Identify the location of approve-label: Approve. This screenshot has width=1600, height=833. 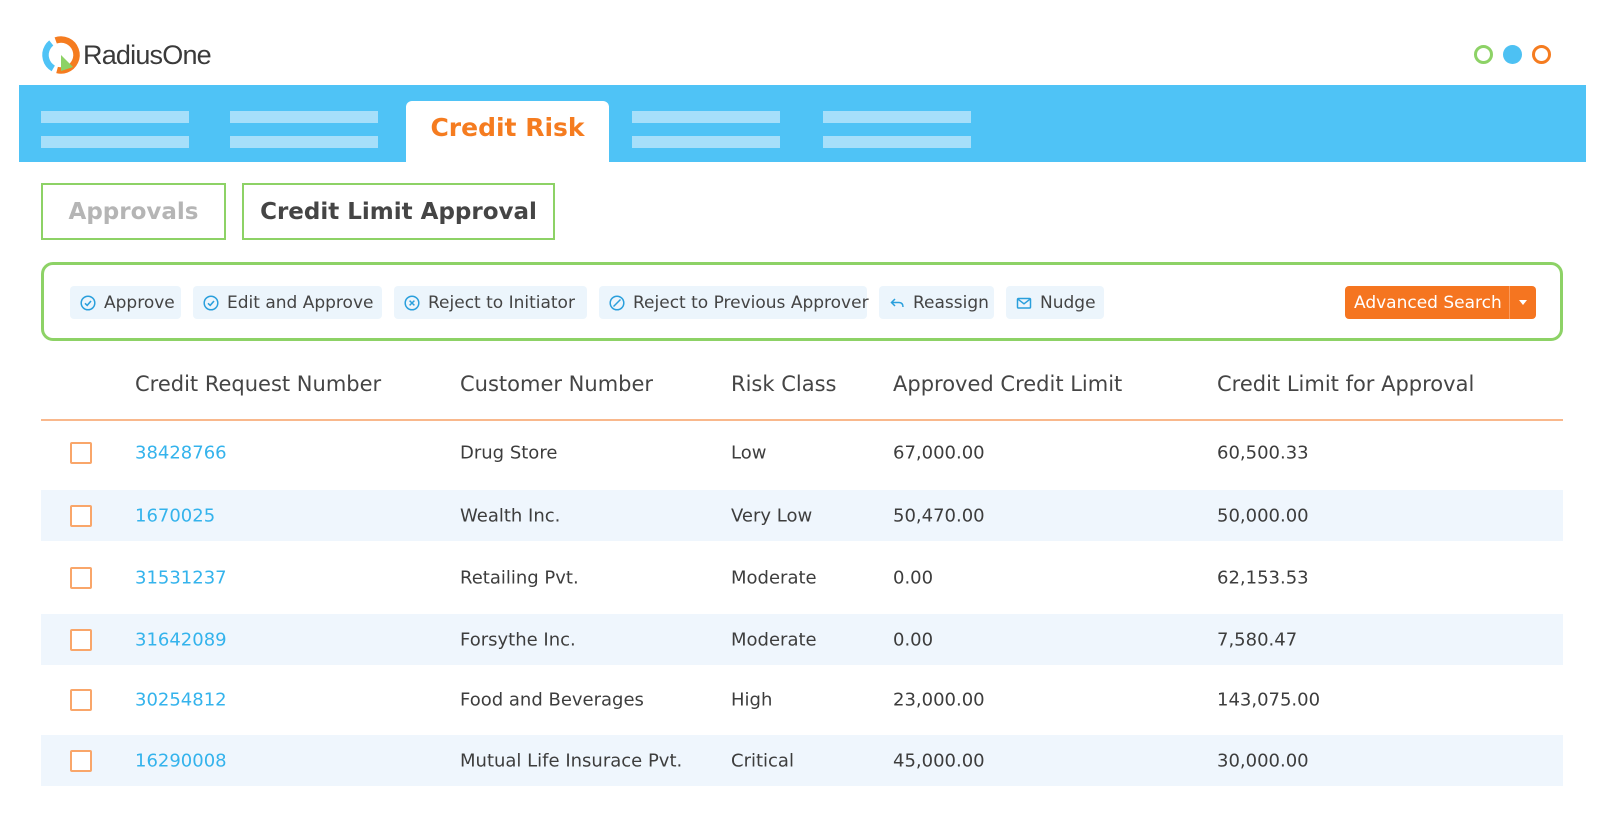
(139, 302).